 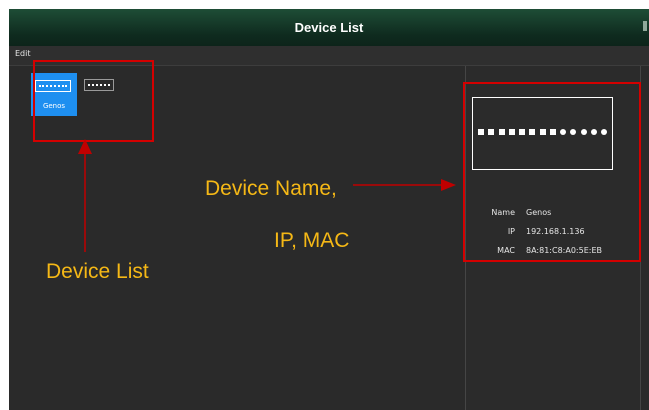 What do you see at coordinates (85, 146) in the screenshot?
I see `arrow-up-icon` at bounding box center [85, 146].